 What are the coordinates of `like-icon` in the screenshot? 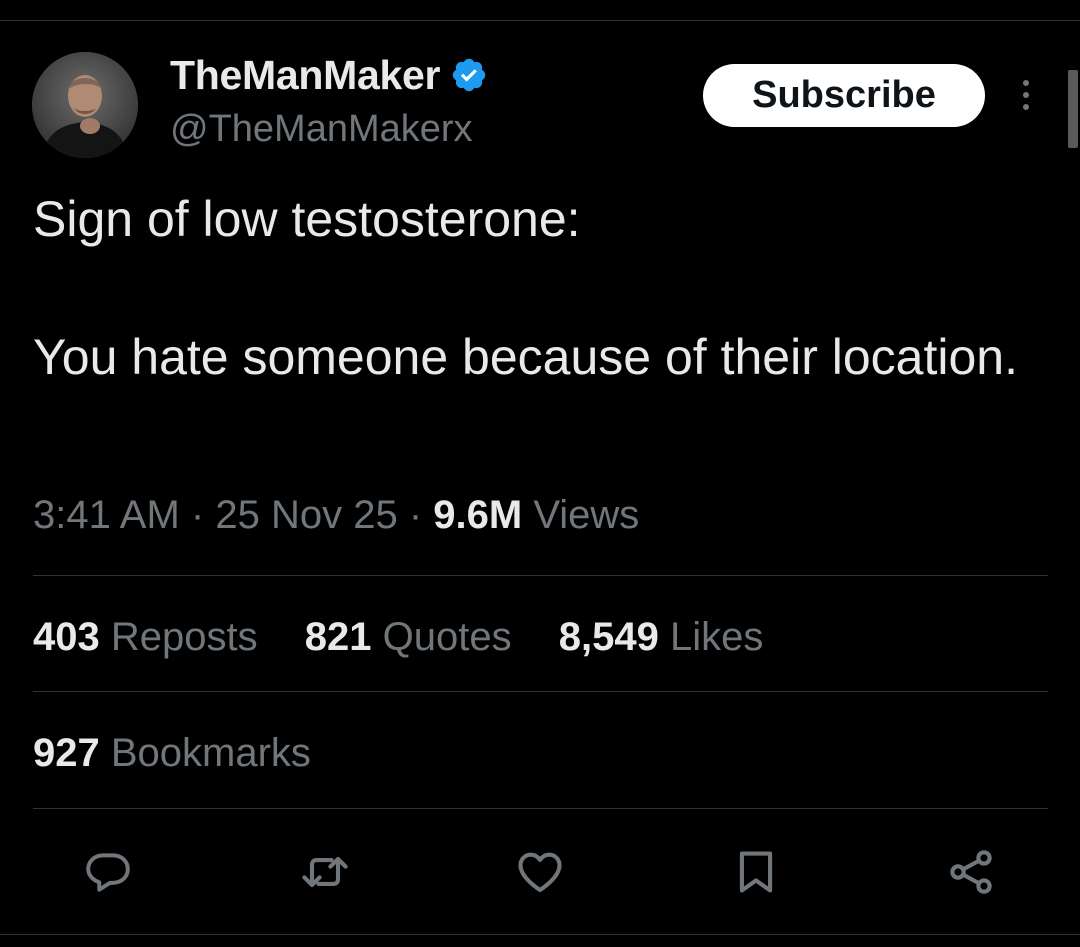 It's located at (540, 872).